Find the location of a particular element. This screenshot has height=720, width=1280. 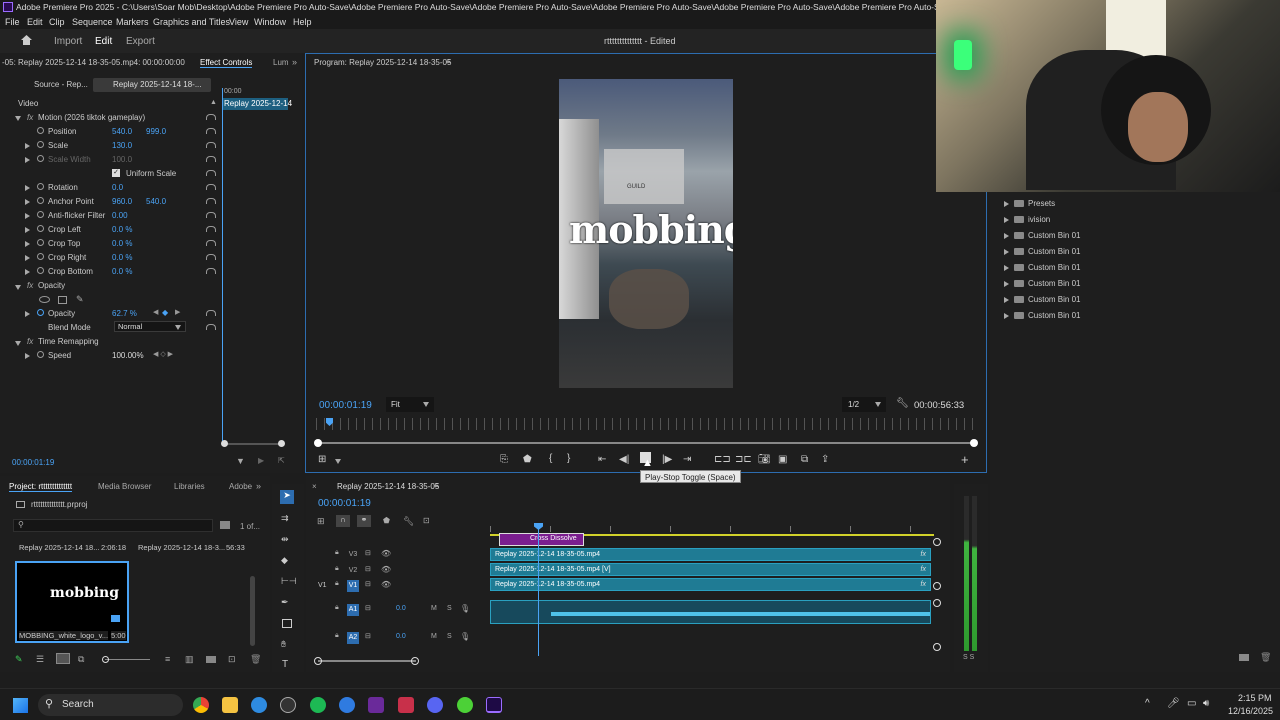

taskbar-search: ⚲ Search is located at coordinates (110, 705).